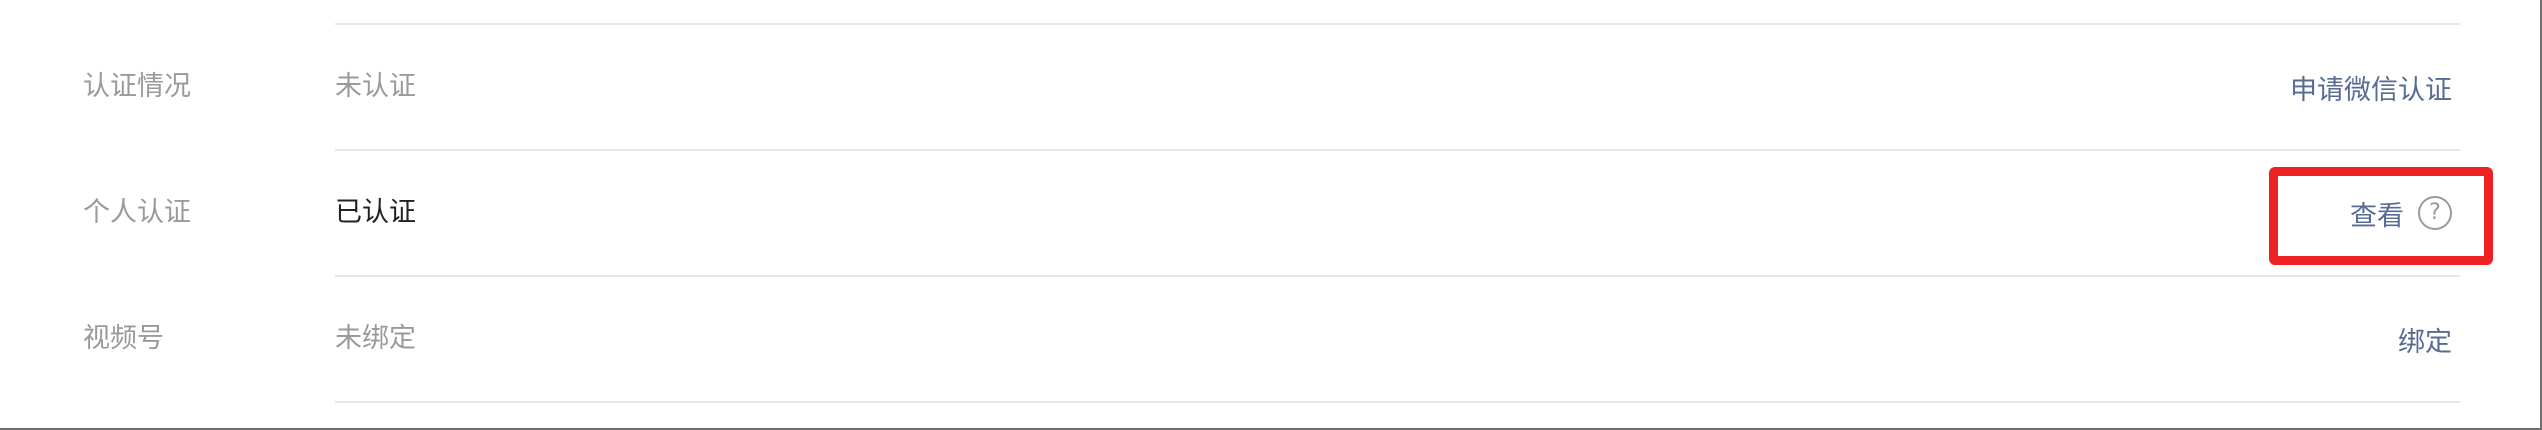  I want to click on view-verification-label: 查看, so click(2377, 216).